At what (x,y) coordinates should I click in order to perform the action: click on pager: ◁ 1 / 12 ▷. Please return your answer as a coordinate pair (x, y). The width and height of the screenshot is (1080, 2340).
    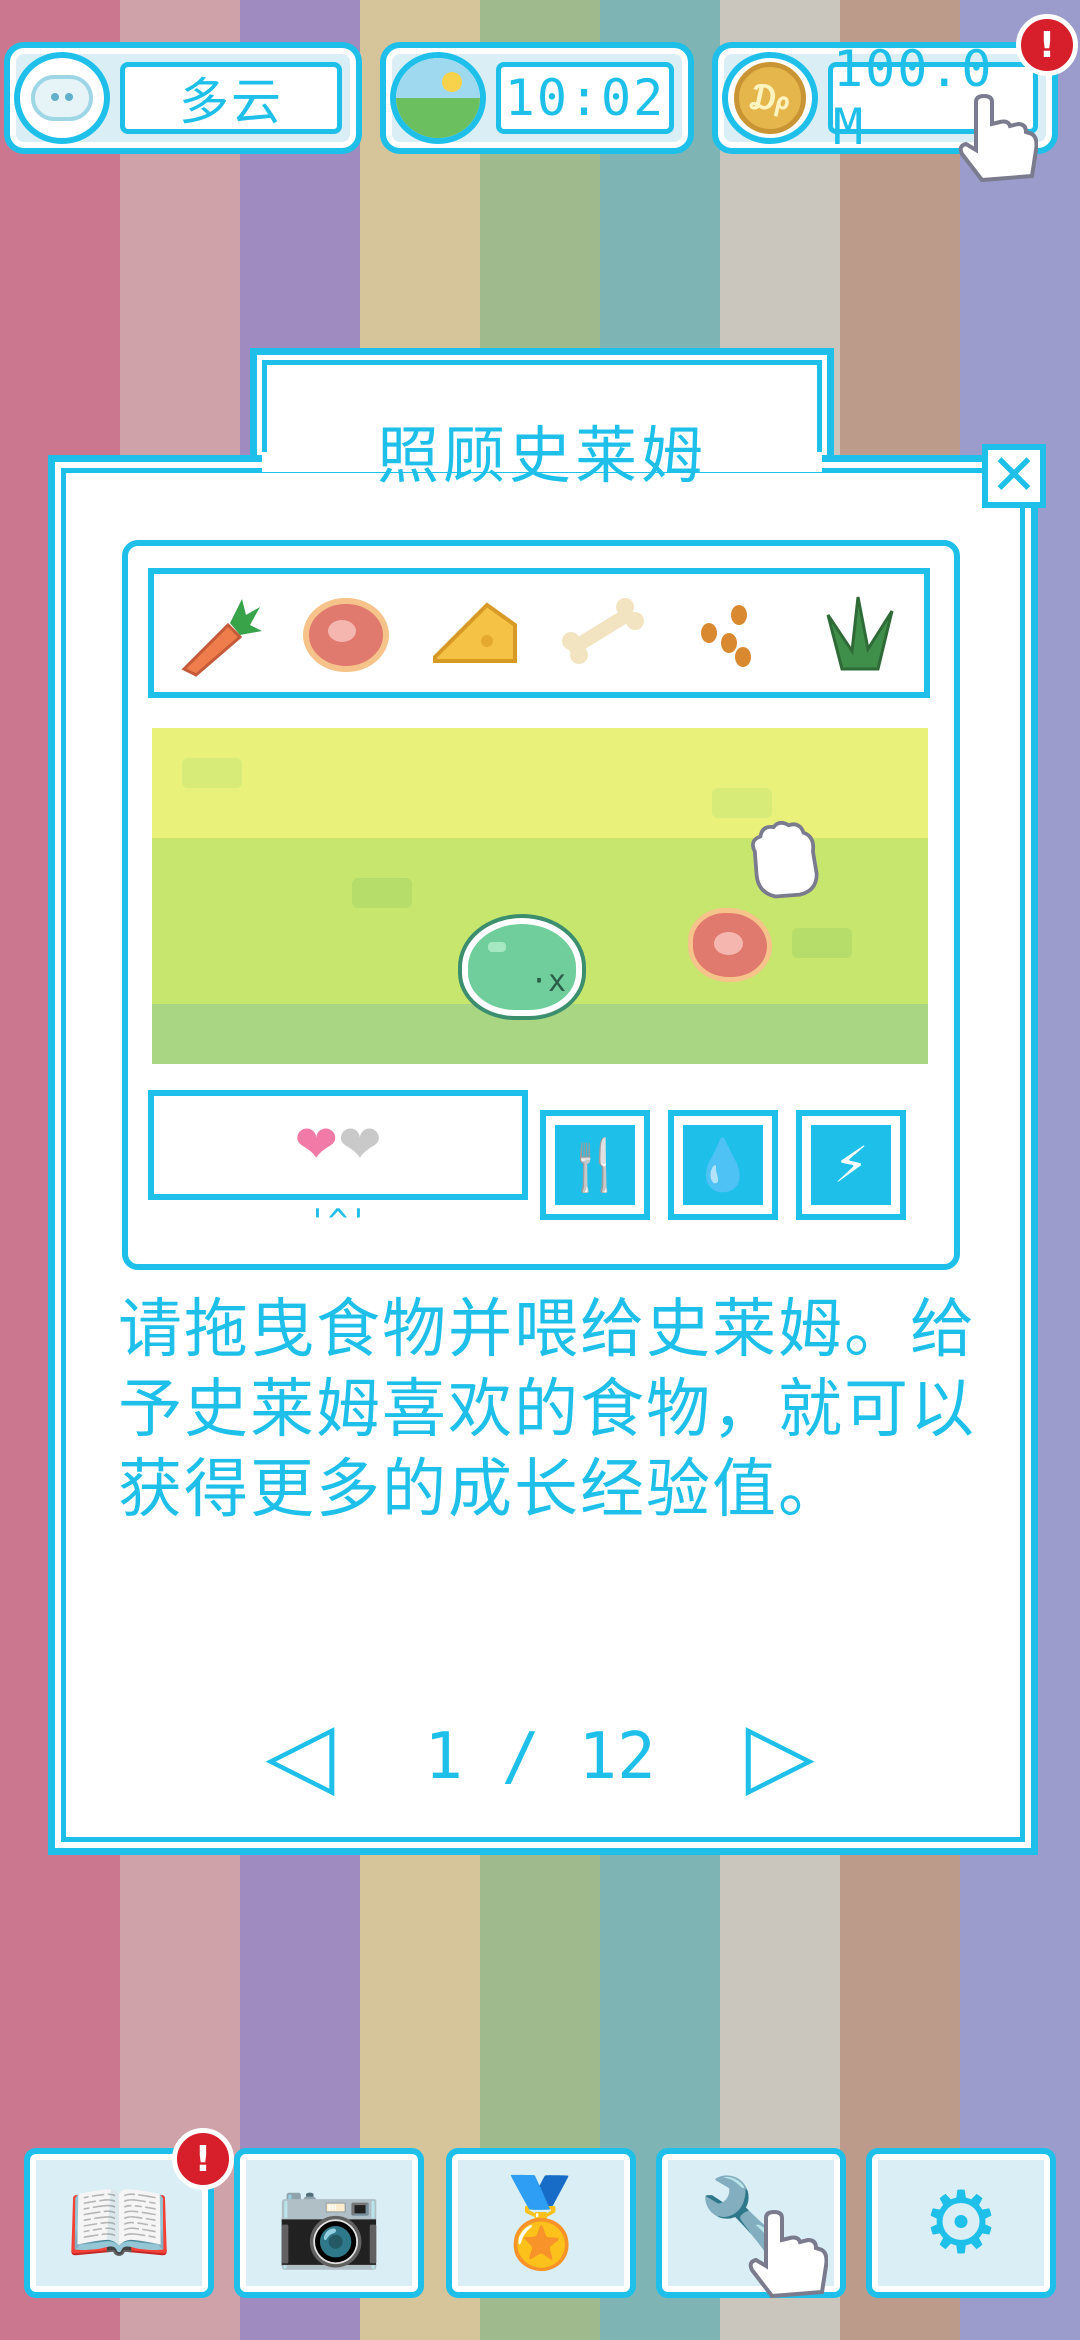
    Looking at the image, I should click on (540, 1755).